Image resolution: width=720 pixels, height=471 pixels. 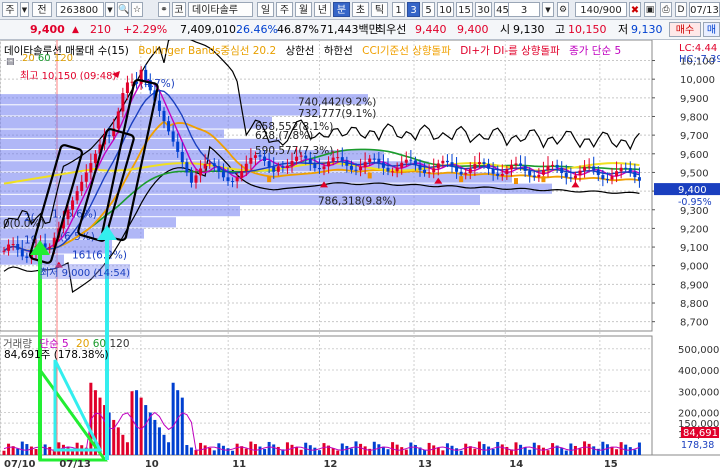 What do you see at coordinates (164, 9) in the screenshot?
I see `link-icon: ⚭` at bounding box center [164, 9].